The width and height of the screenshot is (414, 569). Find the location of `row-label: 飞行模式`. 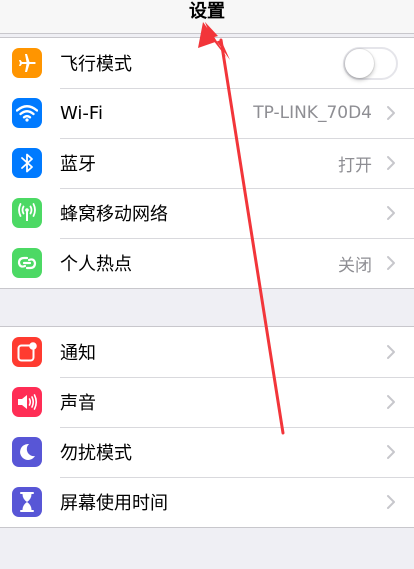

row-label: 飞行模式 is located at coordinates (96, 64).